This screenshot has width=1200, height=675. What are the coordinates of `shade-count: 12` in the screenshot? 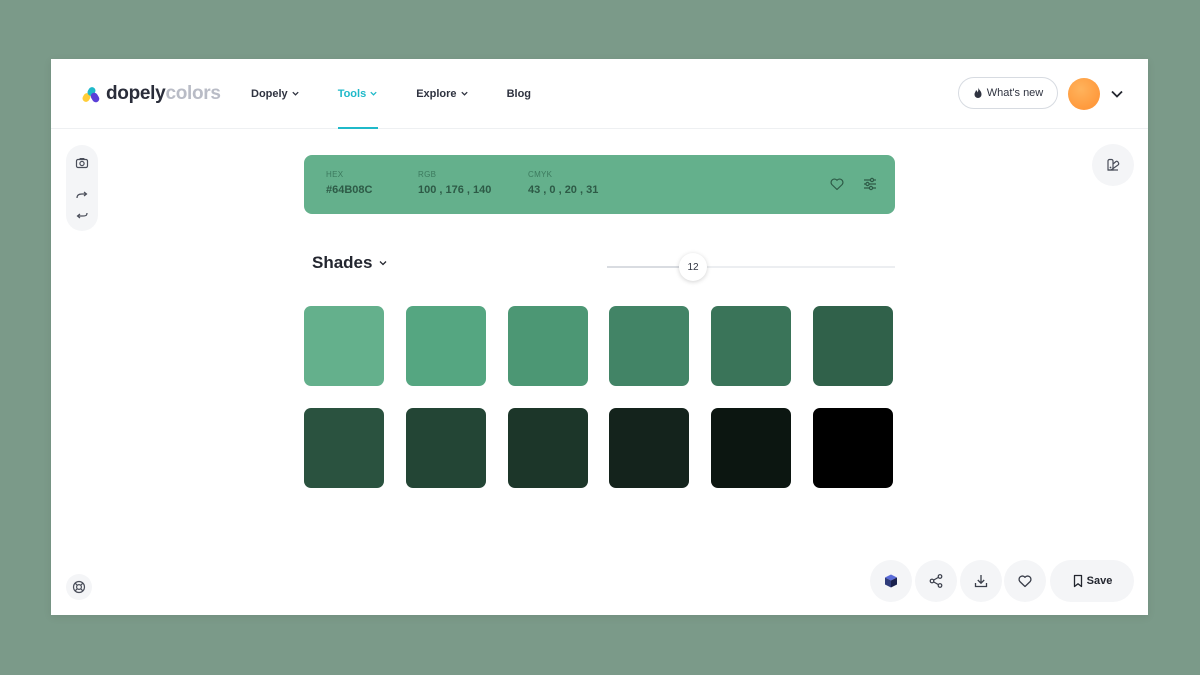 It's located at (693, 267).